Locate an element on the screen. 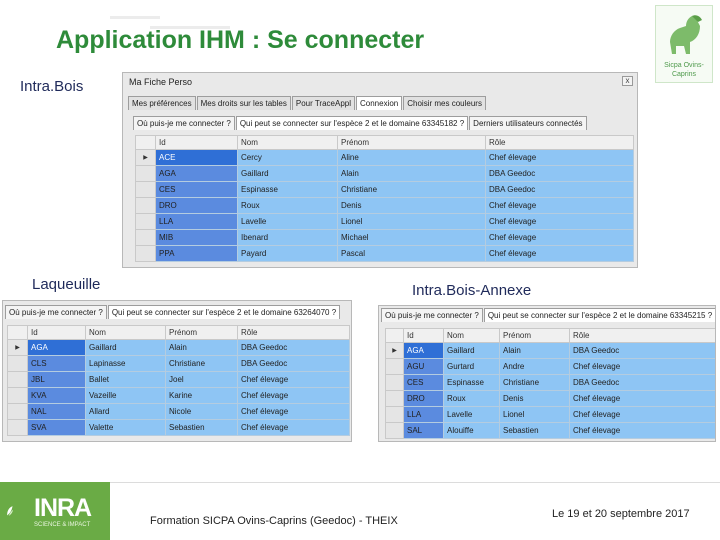  cell-nom: Cercy is located at coordinates (287, 157).